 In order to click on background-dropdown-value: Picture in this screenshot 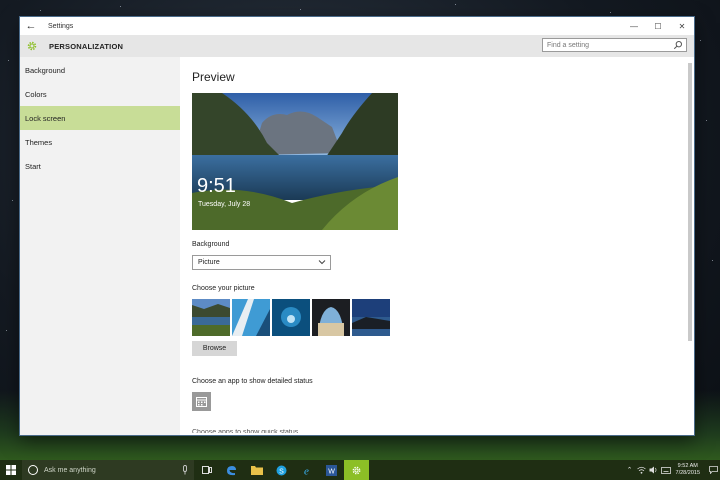, I will do `click(209, 262)`.